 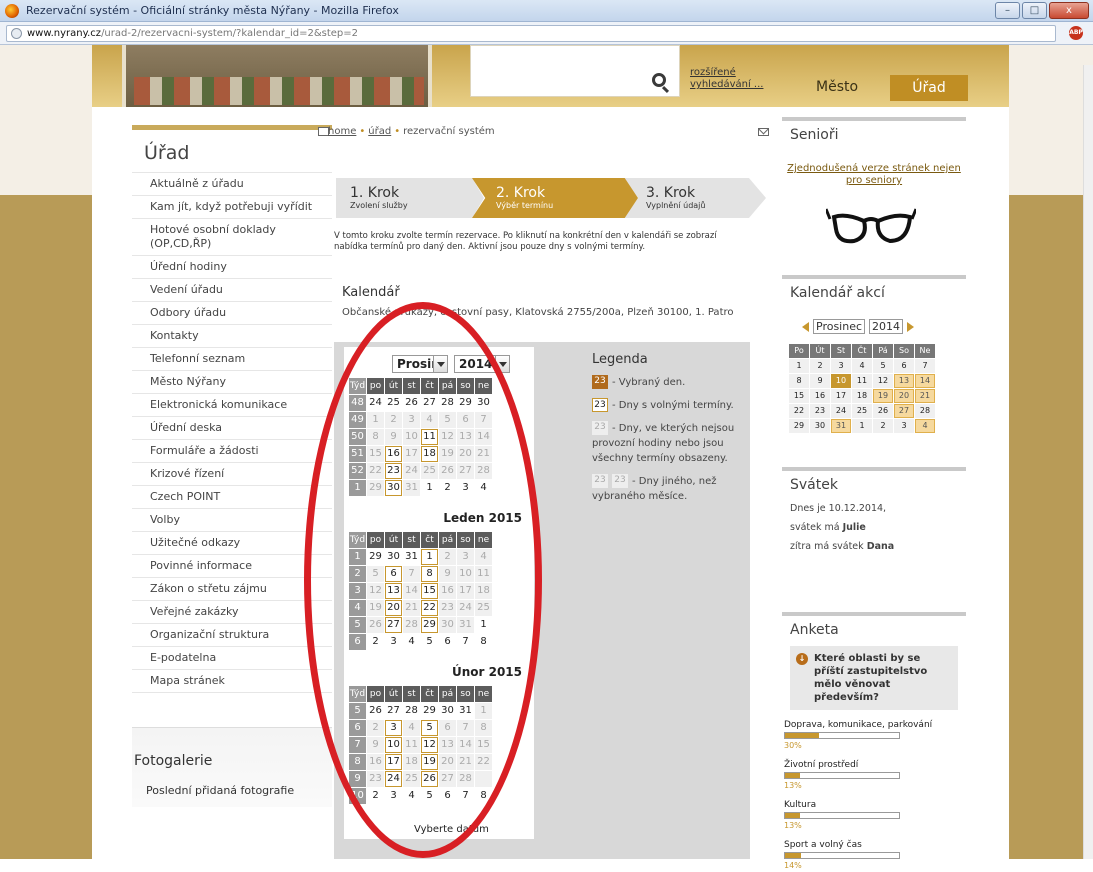 I want to click on day-free: 6, so click(x=393, y=574).